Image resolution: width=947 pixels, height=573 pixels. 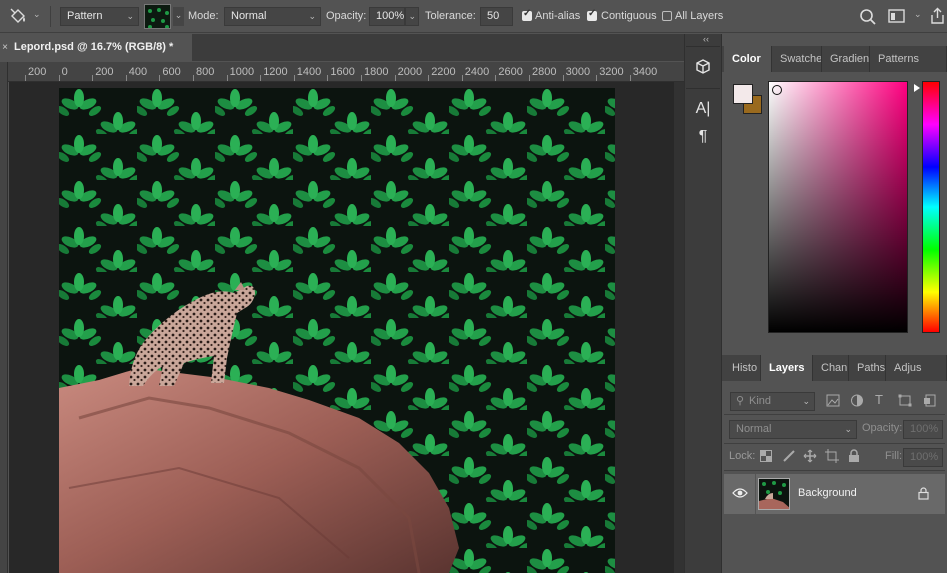 What do you see at coordinates (390, 16) in the screenshot?
I see `opacity-value: 100%` at bounding box center [390, 16].